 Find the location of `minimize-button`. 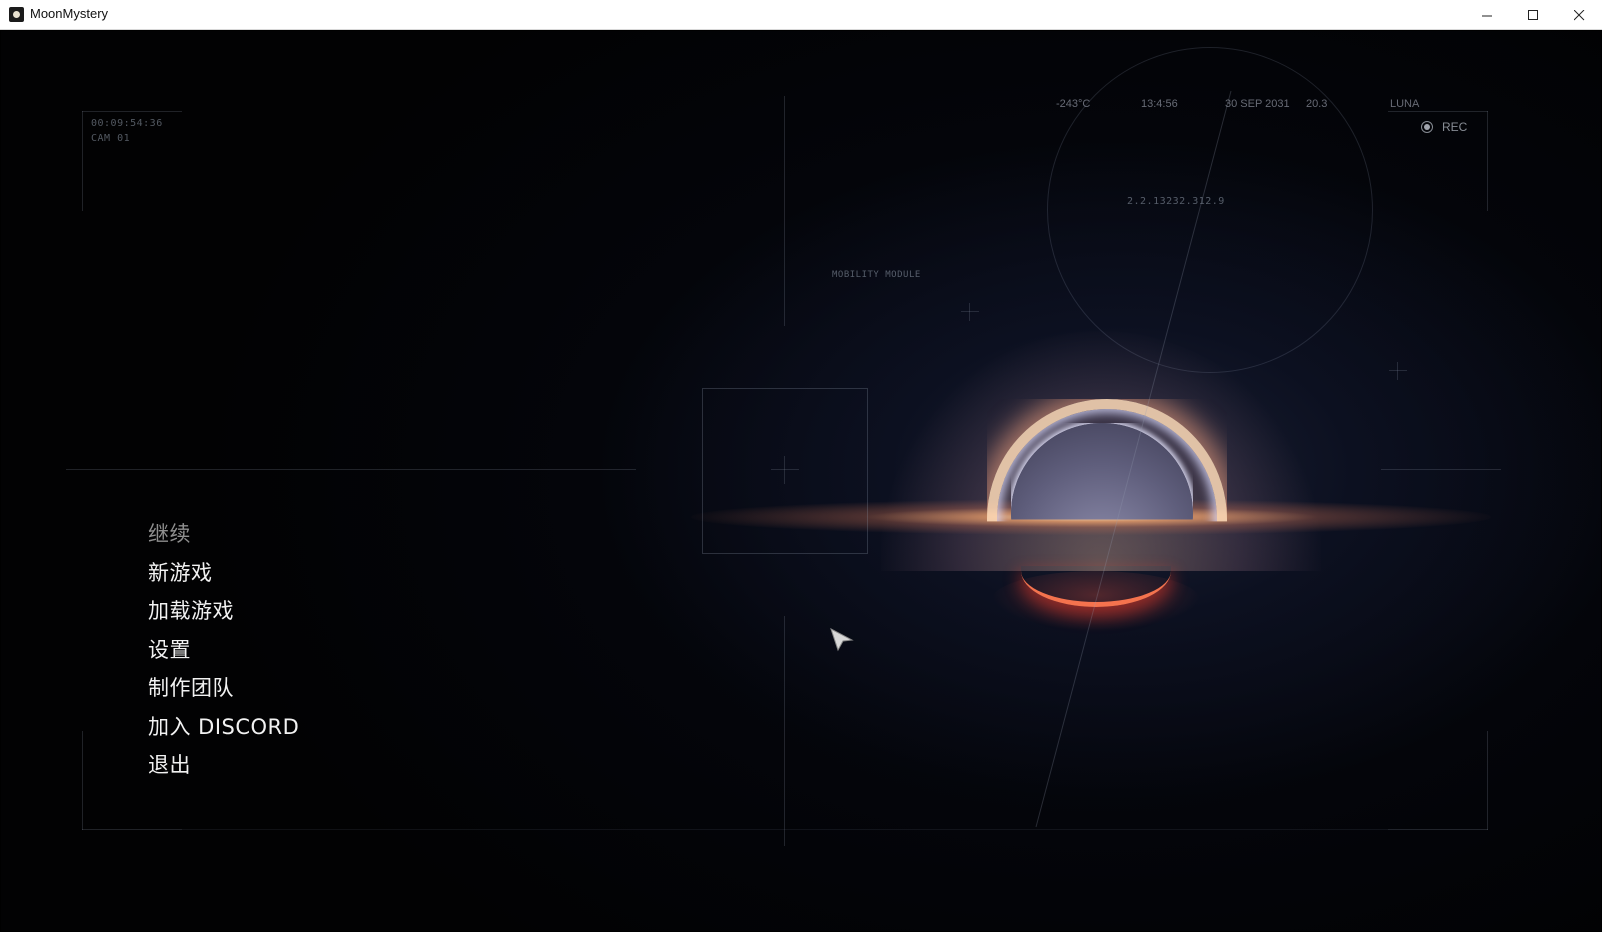

minimize-button is located at coordinates (1487, 15).